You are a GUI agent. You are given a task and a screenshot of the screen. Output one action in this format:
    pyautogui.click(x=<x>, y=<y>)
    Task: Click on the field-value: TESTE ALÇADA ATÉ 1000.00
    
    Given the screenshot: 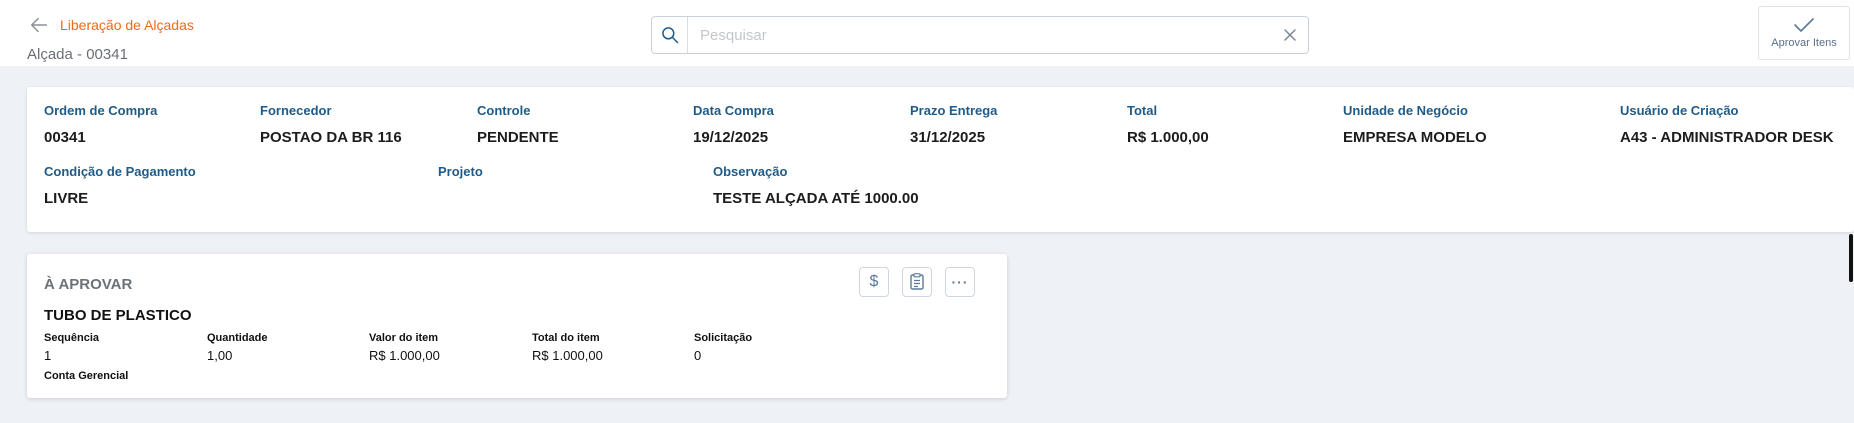 What is the action you would take?
    pyautogui.click(x=816, y=198)
    